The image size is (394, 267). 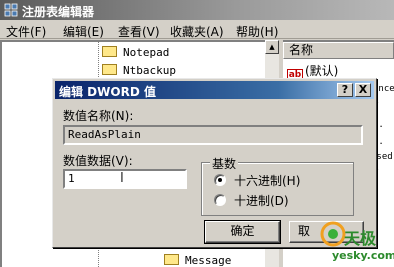 I want to click on value-name-label: 数值名称(N):, so click(x=98, y=116).